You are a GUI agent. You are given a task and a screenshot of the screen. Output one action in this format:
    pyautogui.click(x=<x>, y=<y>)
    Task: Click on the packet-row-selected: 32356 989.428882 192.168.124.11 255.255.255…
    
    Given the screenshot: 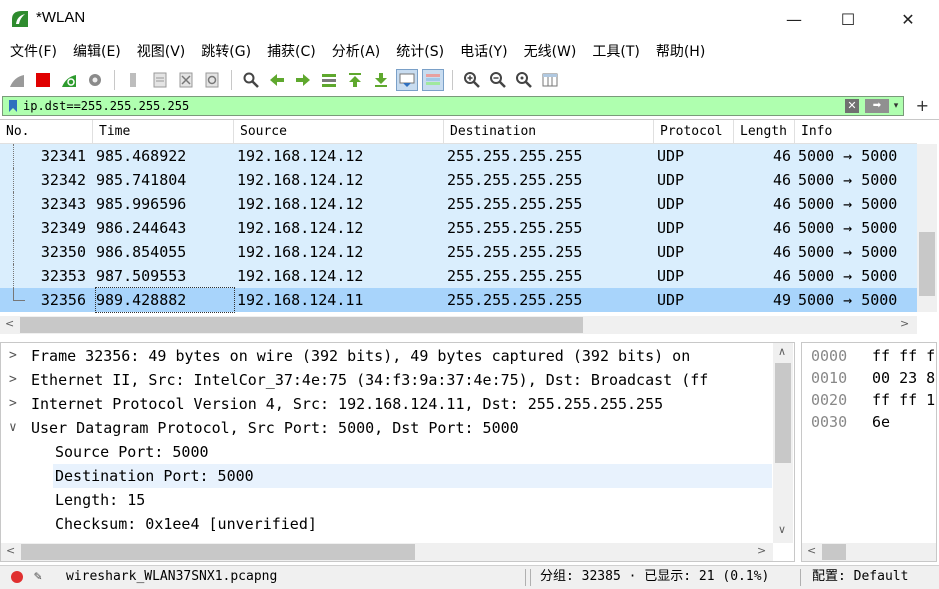 What is the action you would take?
    pyautogui.click(x=458, y=300)
    